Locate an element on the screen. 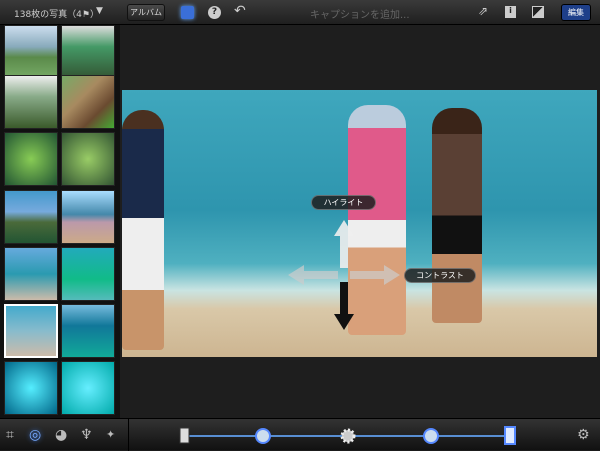 The image size is (600, 451). brushes-icon: ♆ is located at coordinates (86, 435).